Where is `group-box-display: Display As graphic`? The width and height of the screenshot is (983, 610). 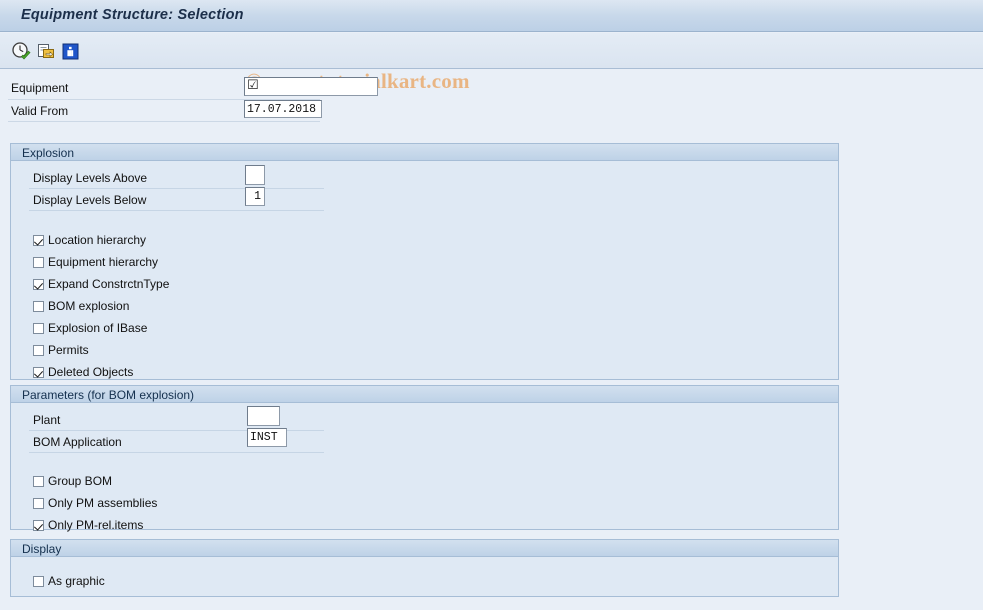 group-box-display: Display As graphic is located at coordinates (424, 568).